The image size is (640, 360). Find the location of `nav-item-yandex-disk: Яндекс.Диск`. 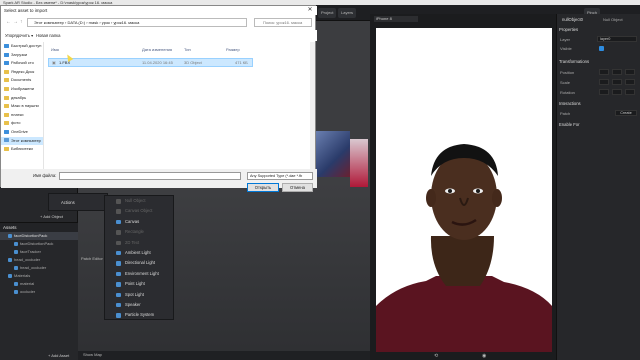

nav-item-yandex-disk: Яндекс.Диск is located at coordinates (22, 72).